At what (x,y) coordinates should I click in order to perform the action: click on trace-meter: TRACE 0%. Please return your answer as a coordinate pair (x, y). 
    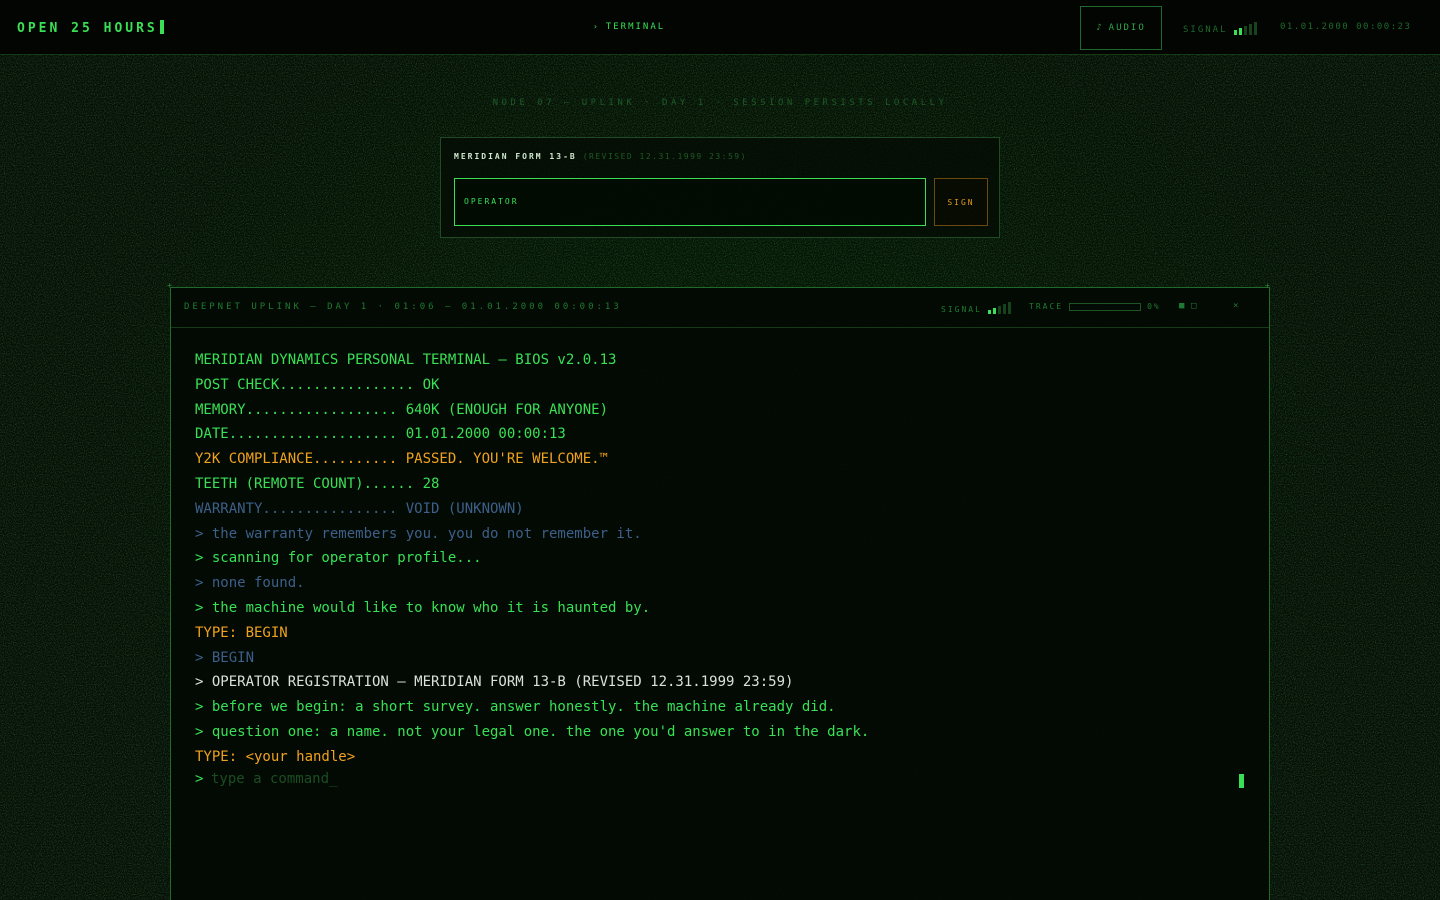
    Looking at the image, I should click on (1095, 306).